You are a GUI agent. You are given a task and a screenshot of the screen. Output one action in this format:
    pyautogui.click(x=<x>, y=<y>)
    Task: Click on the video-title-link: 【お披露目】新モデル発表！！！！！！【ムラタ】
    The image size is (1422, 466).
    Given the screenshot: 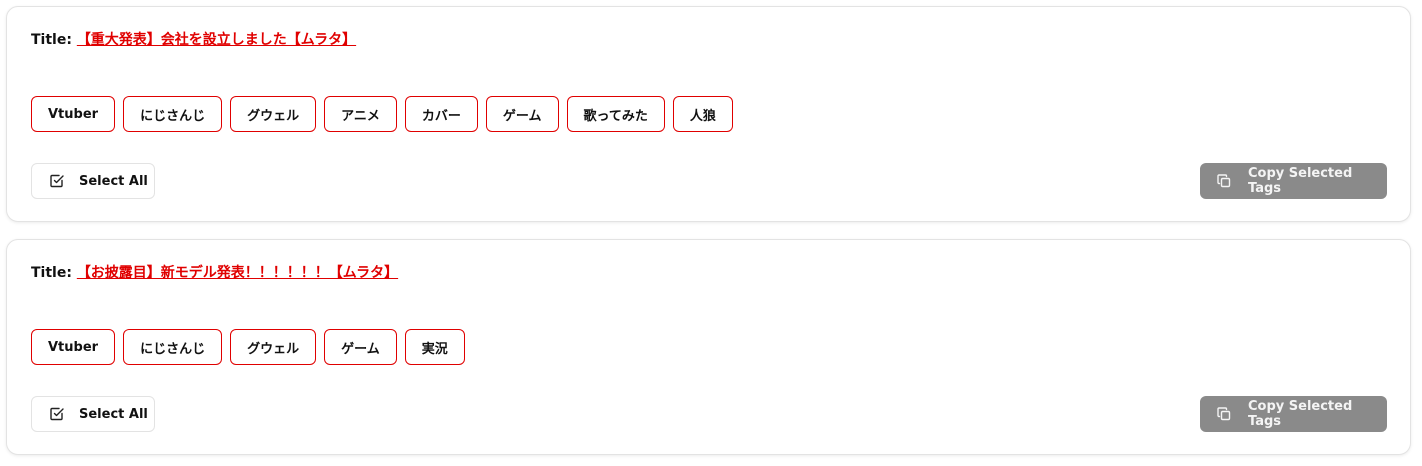 What is the action you would take?
    pyautogui.click(x=237, y=273)
    